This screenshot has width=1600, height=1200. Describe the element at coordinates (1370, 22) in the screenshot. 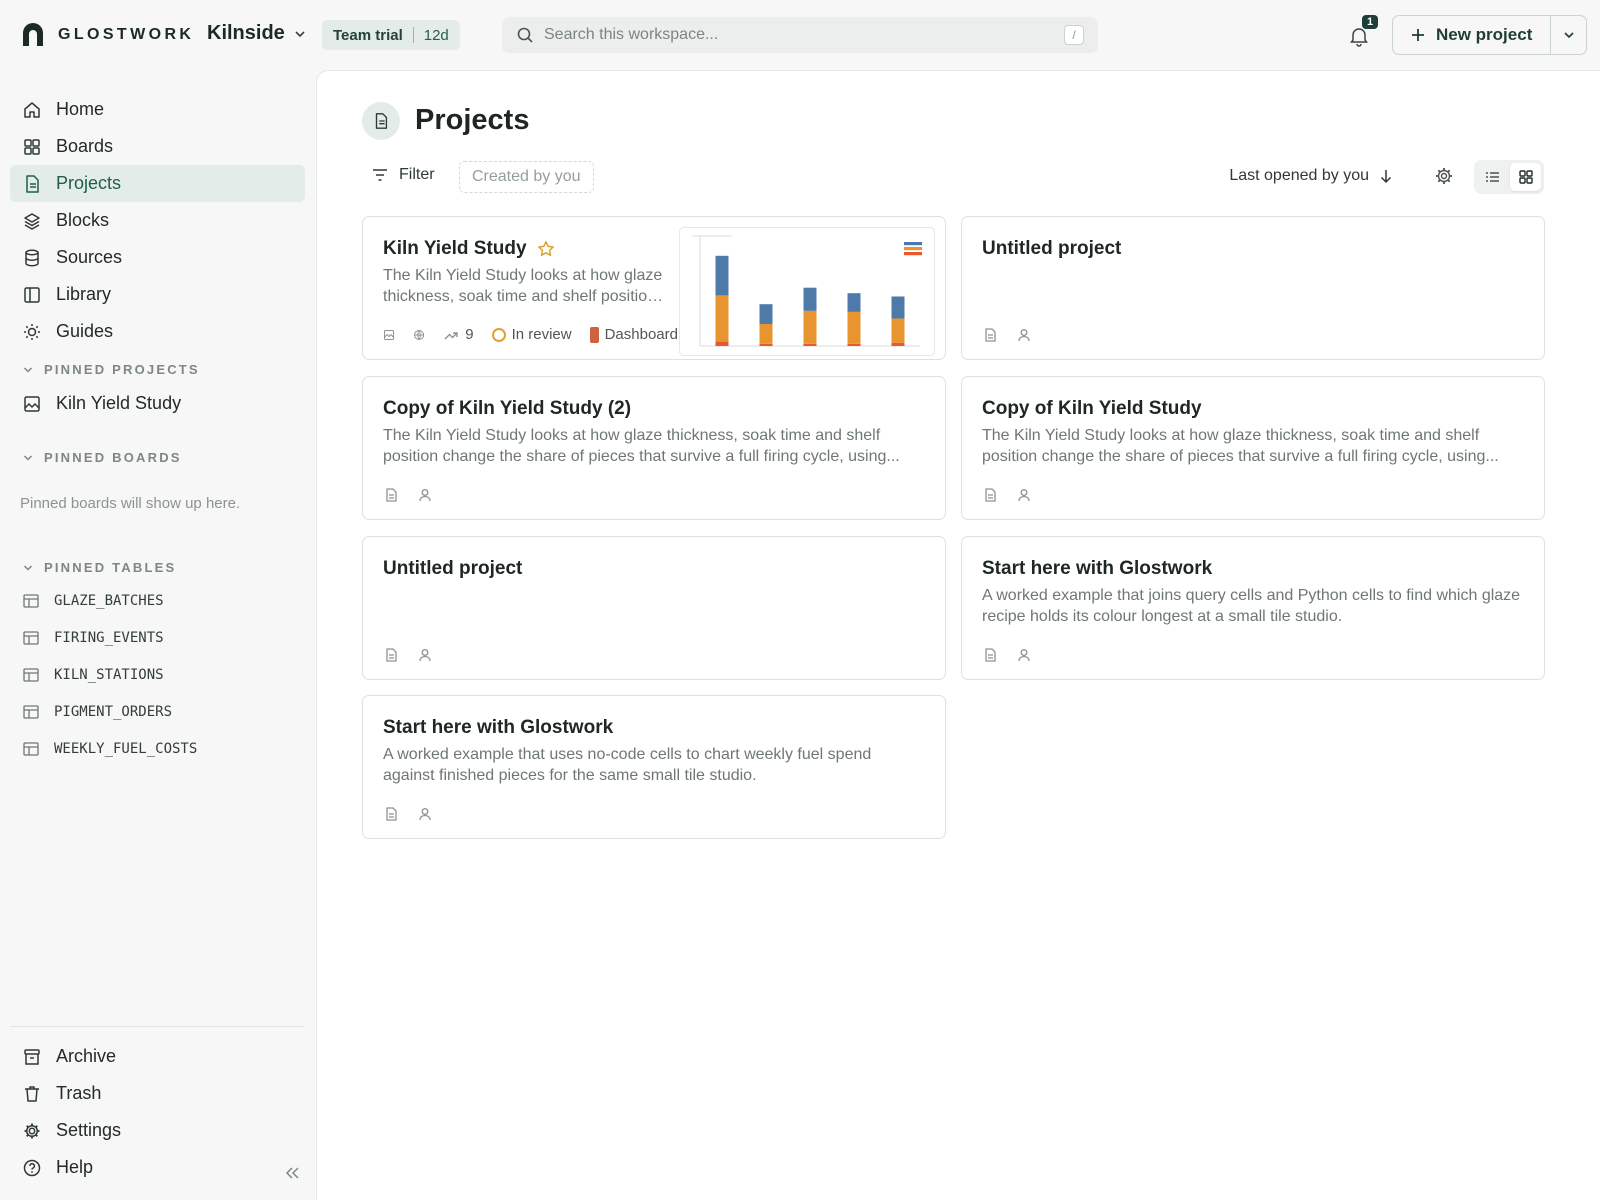

I see `notification-count-badge: 1` at that location.